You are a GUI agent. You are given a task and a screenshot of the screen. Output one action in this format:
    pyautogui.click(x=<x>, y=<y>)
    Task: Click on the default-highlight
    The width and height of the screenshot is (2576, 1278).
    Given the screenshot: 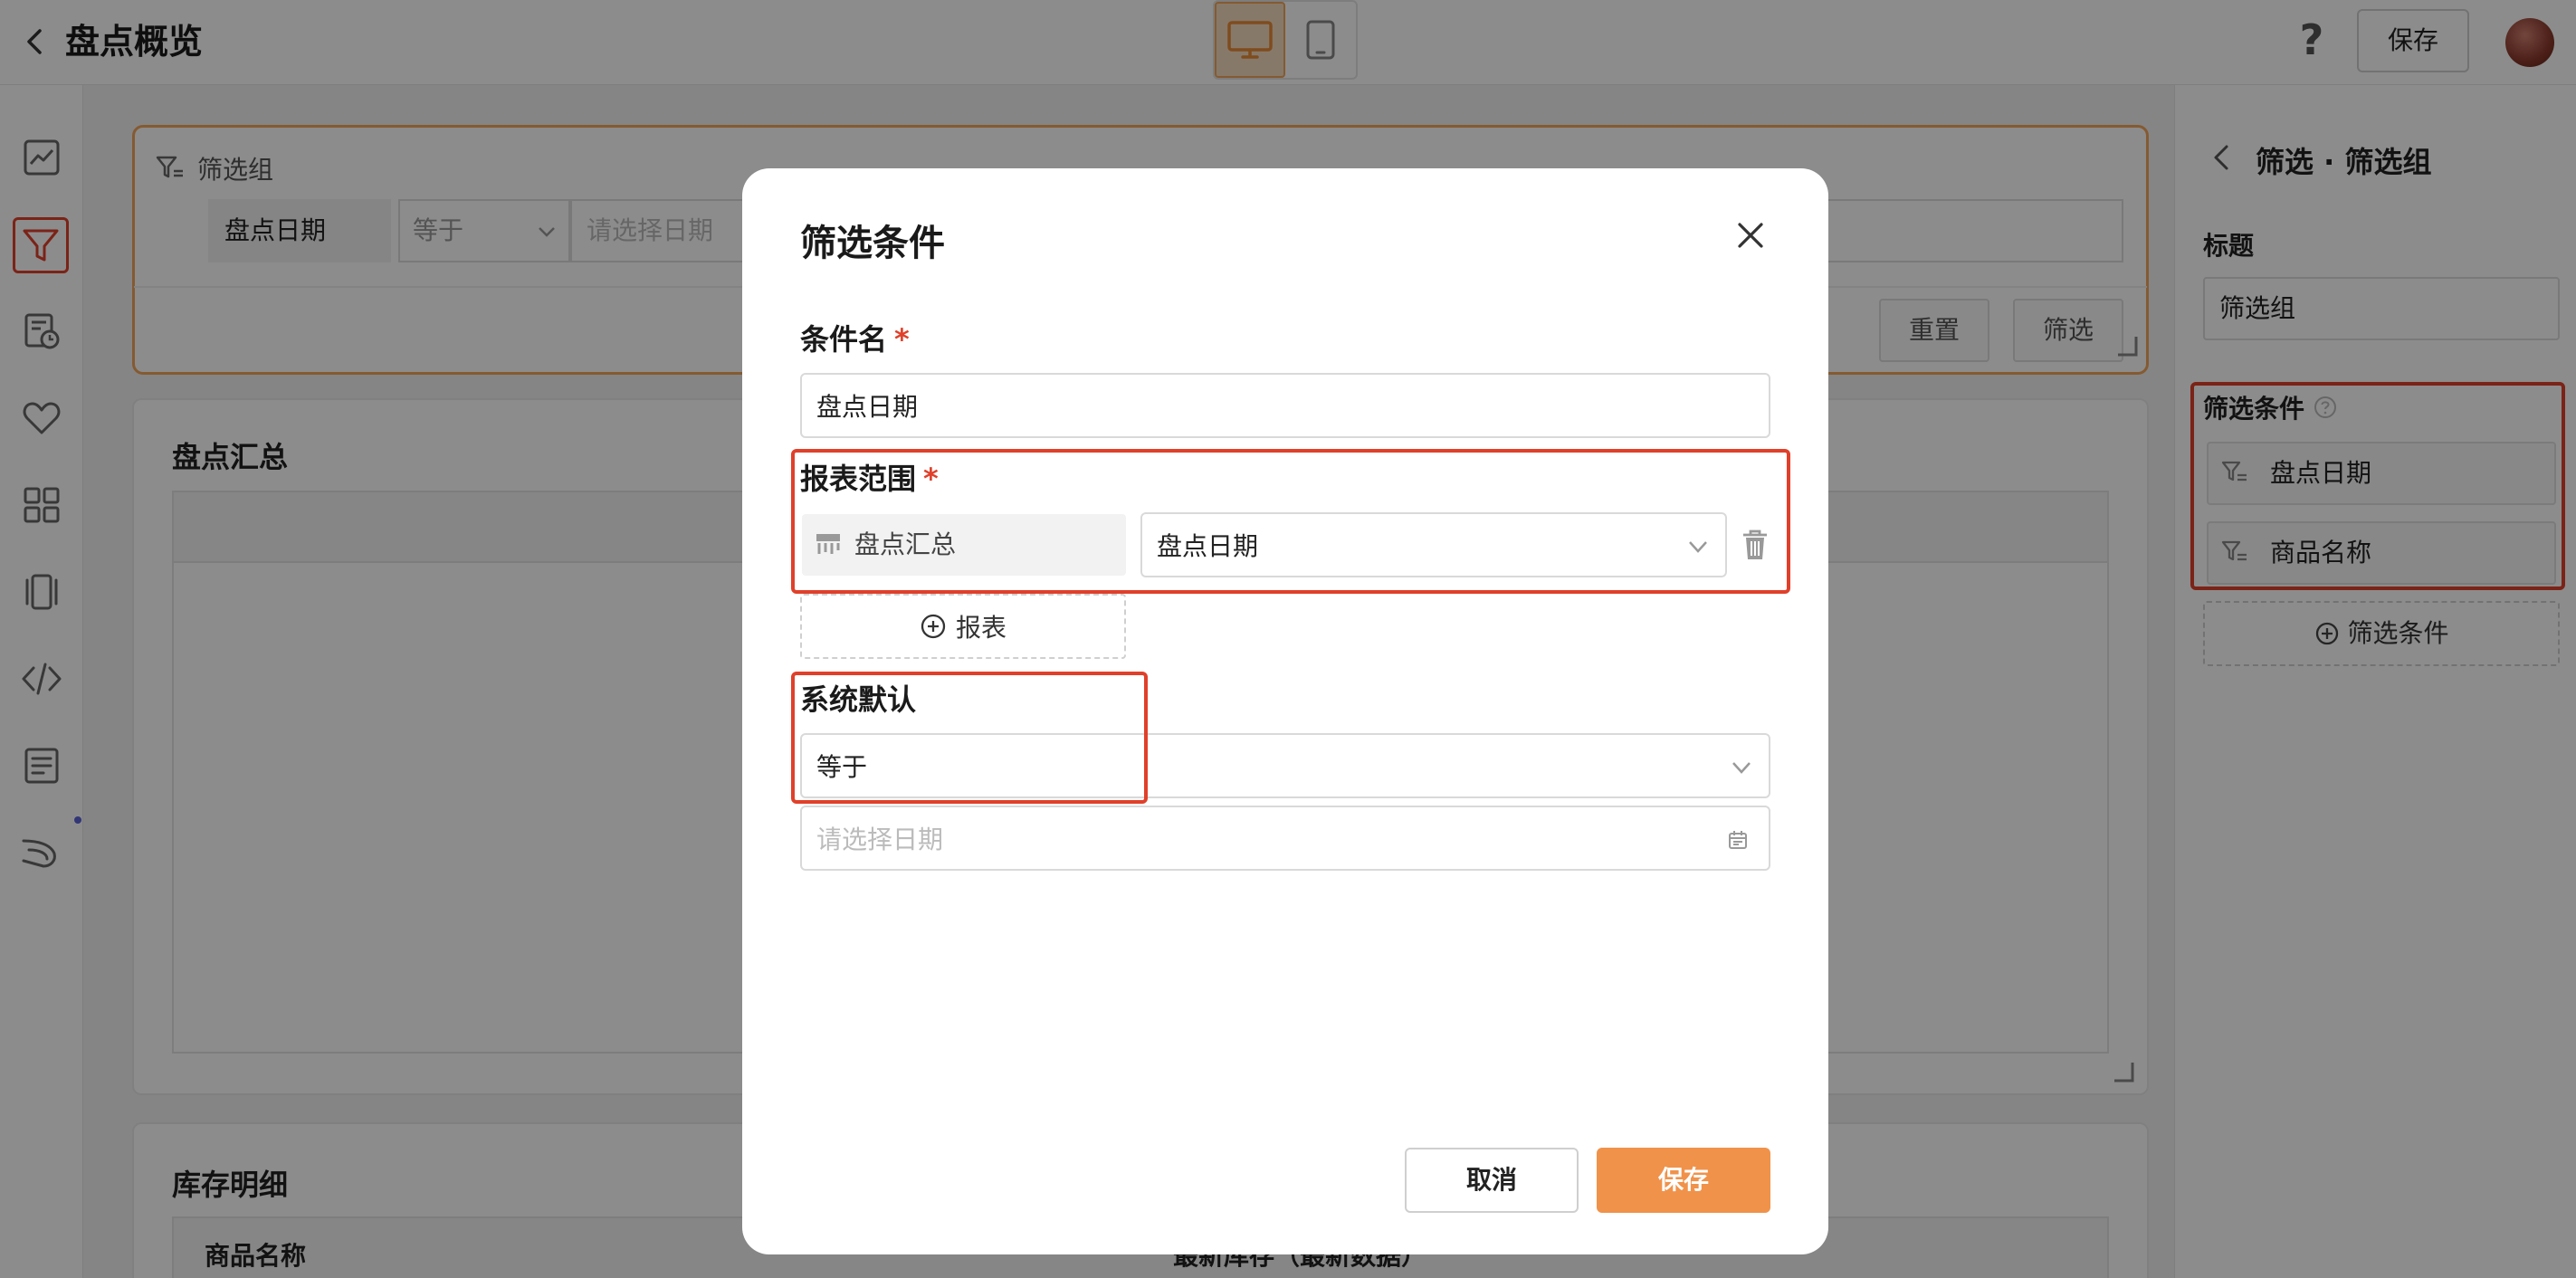 What is the action you would take?
    pyautogui.click(x=969, y=738)
    